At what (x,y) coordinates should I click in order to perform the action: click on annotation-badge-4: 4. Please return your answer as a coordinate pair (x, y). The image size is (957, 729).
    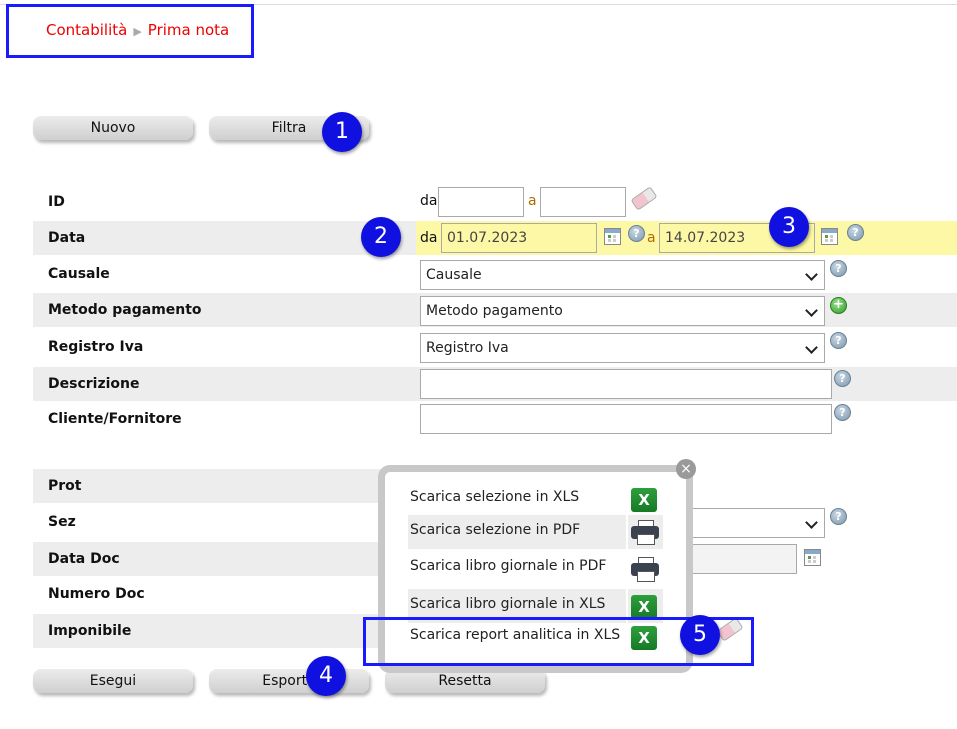
    Looking at the image, I should click on (326, 676).